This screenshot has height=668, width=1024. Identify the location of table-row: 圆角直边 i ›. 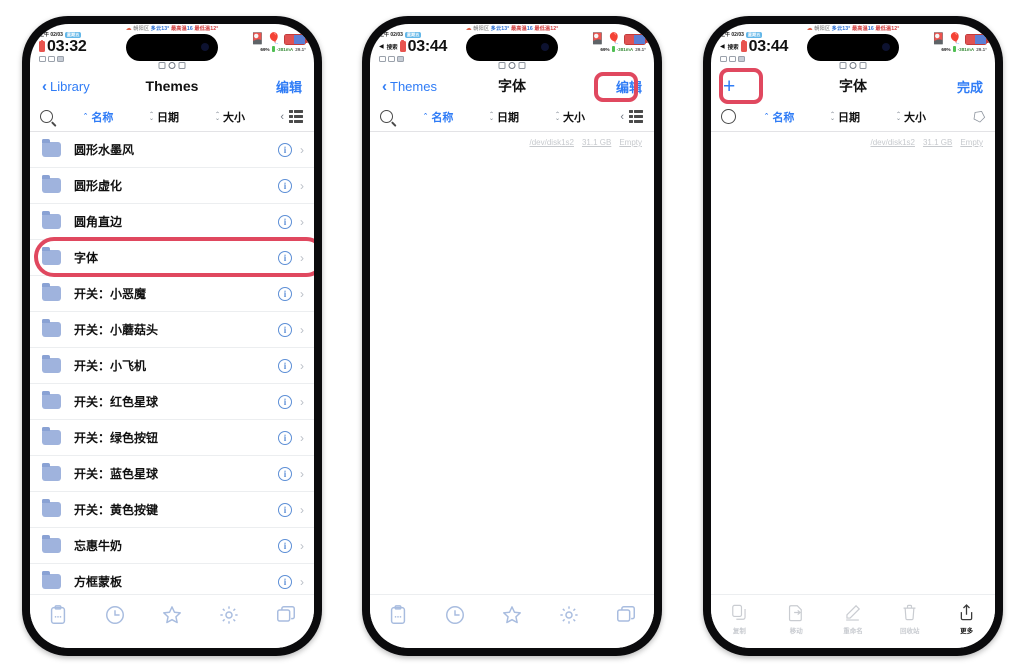
(172, 222).